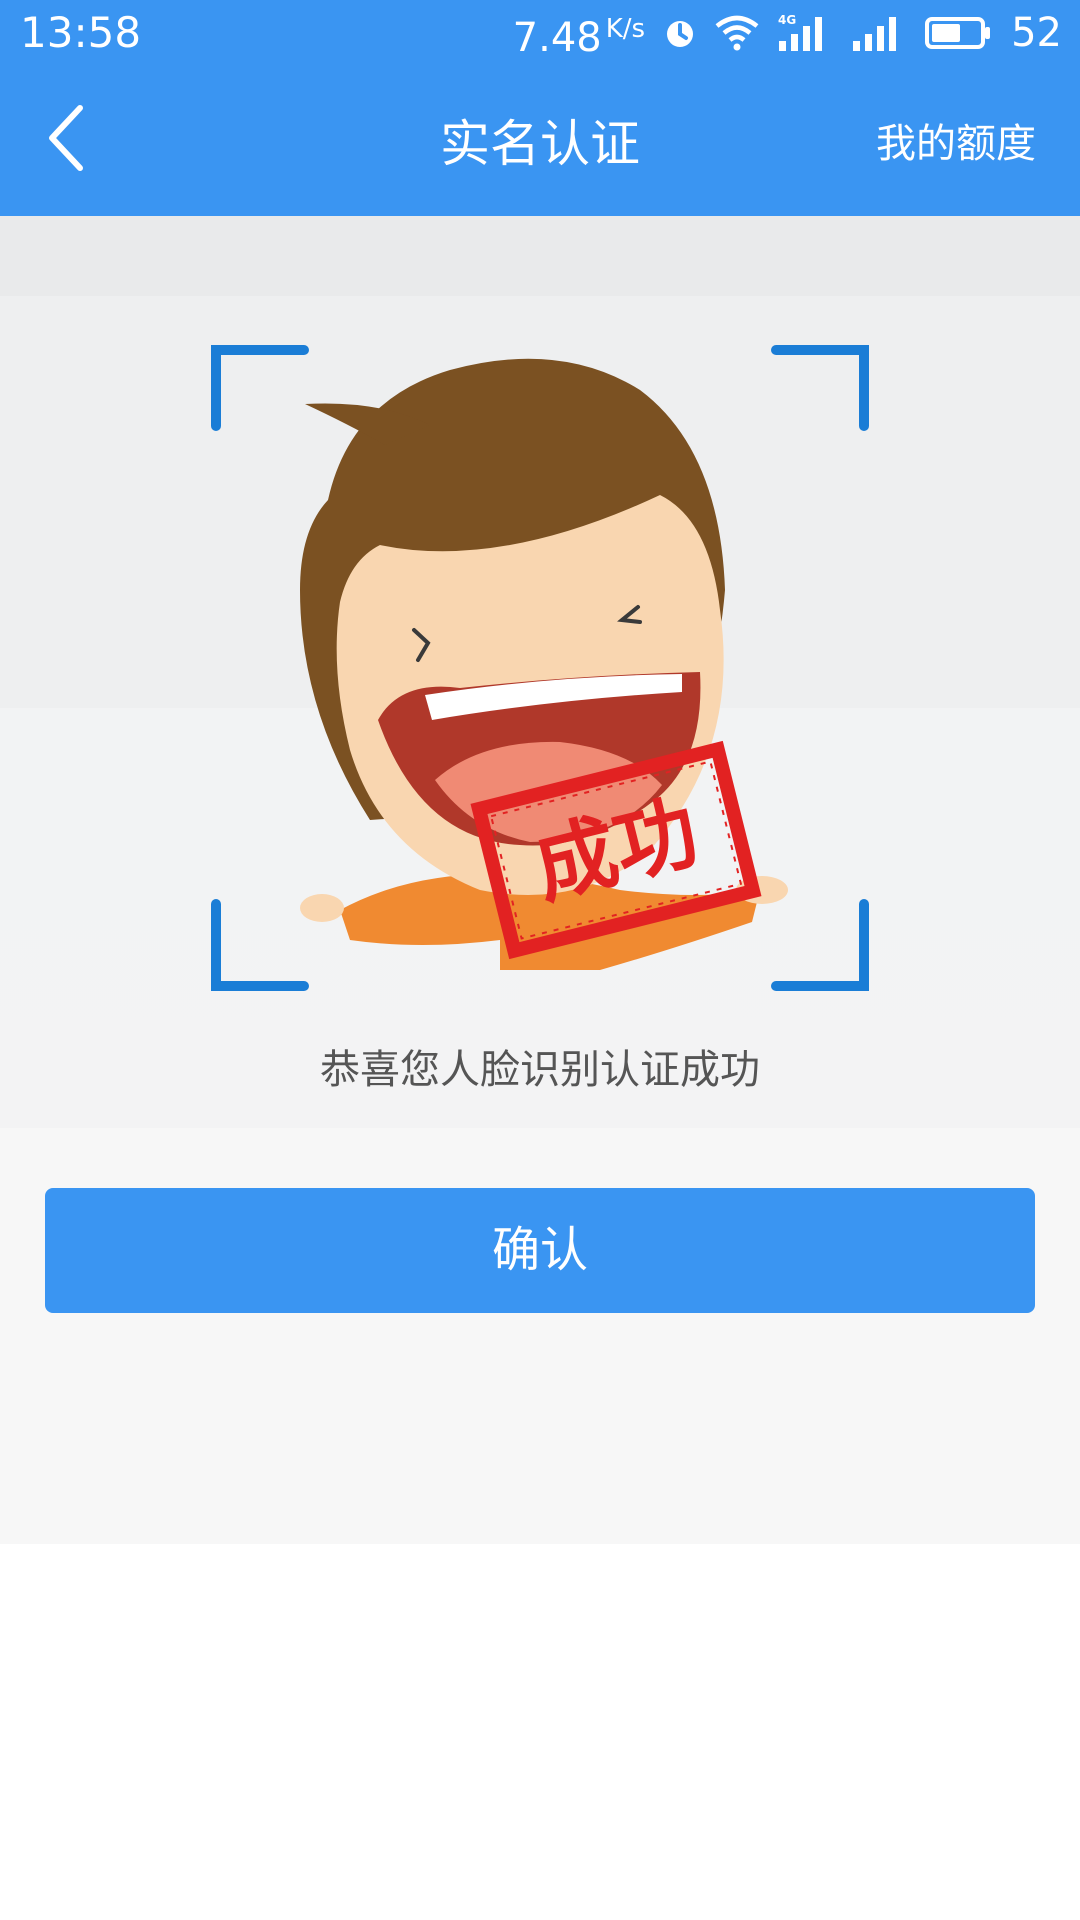 This screenshot has height=1920, width=1080. What do you see at coordinates (1036, 33) in the screenshot?
I see `battery-level: 52` at bounding box center [1036, 33].